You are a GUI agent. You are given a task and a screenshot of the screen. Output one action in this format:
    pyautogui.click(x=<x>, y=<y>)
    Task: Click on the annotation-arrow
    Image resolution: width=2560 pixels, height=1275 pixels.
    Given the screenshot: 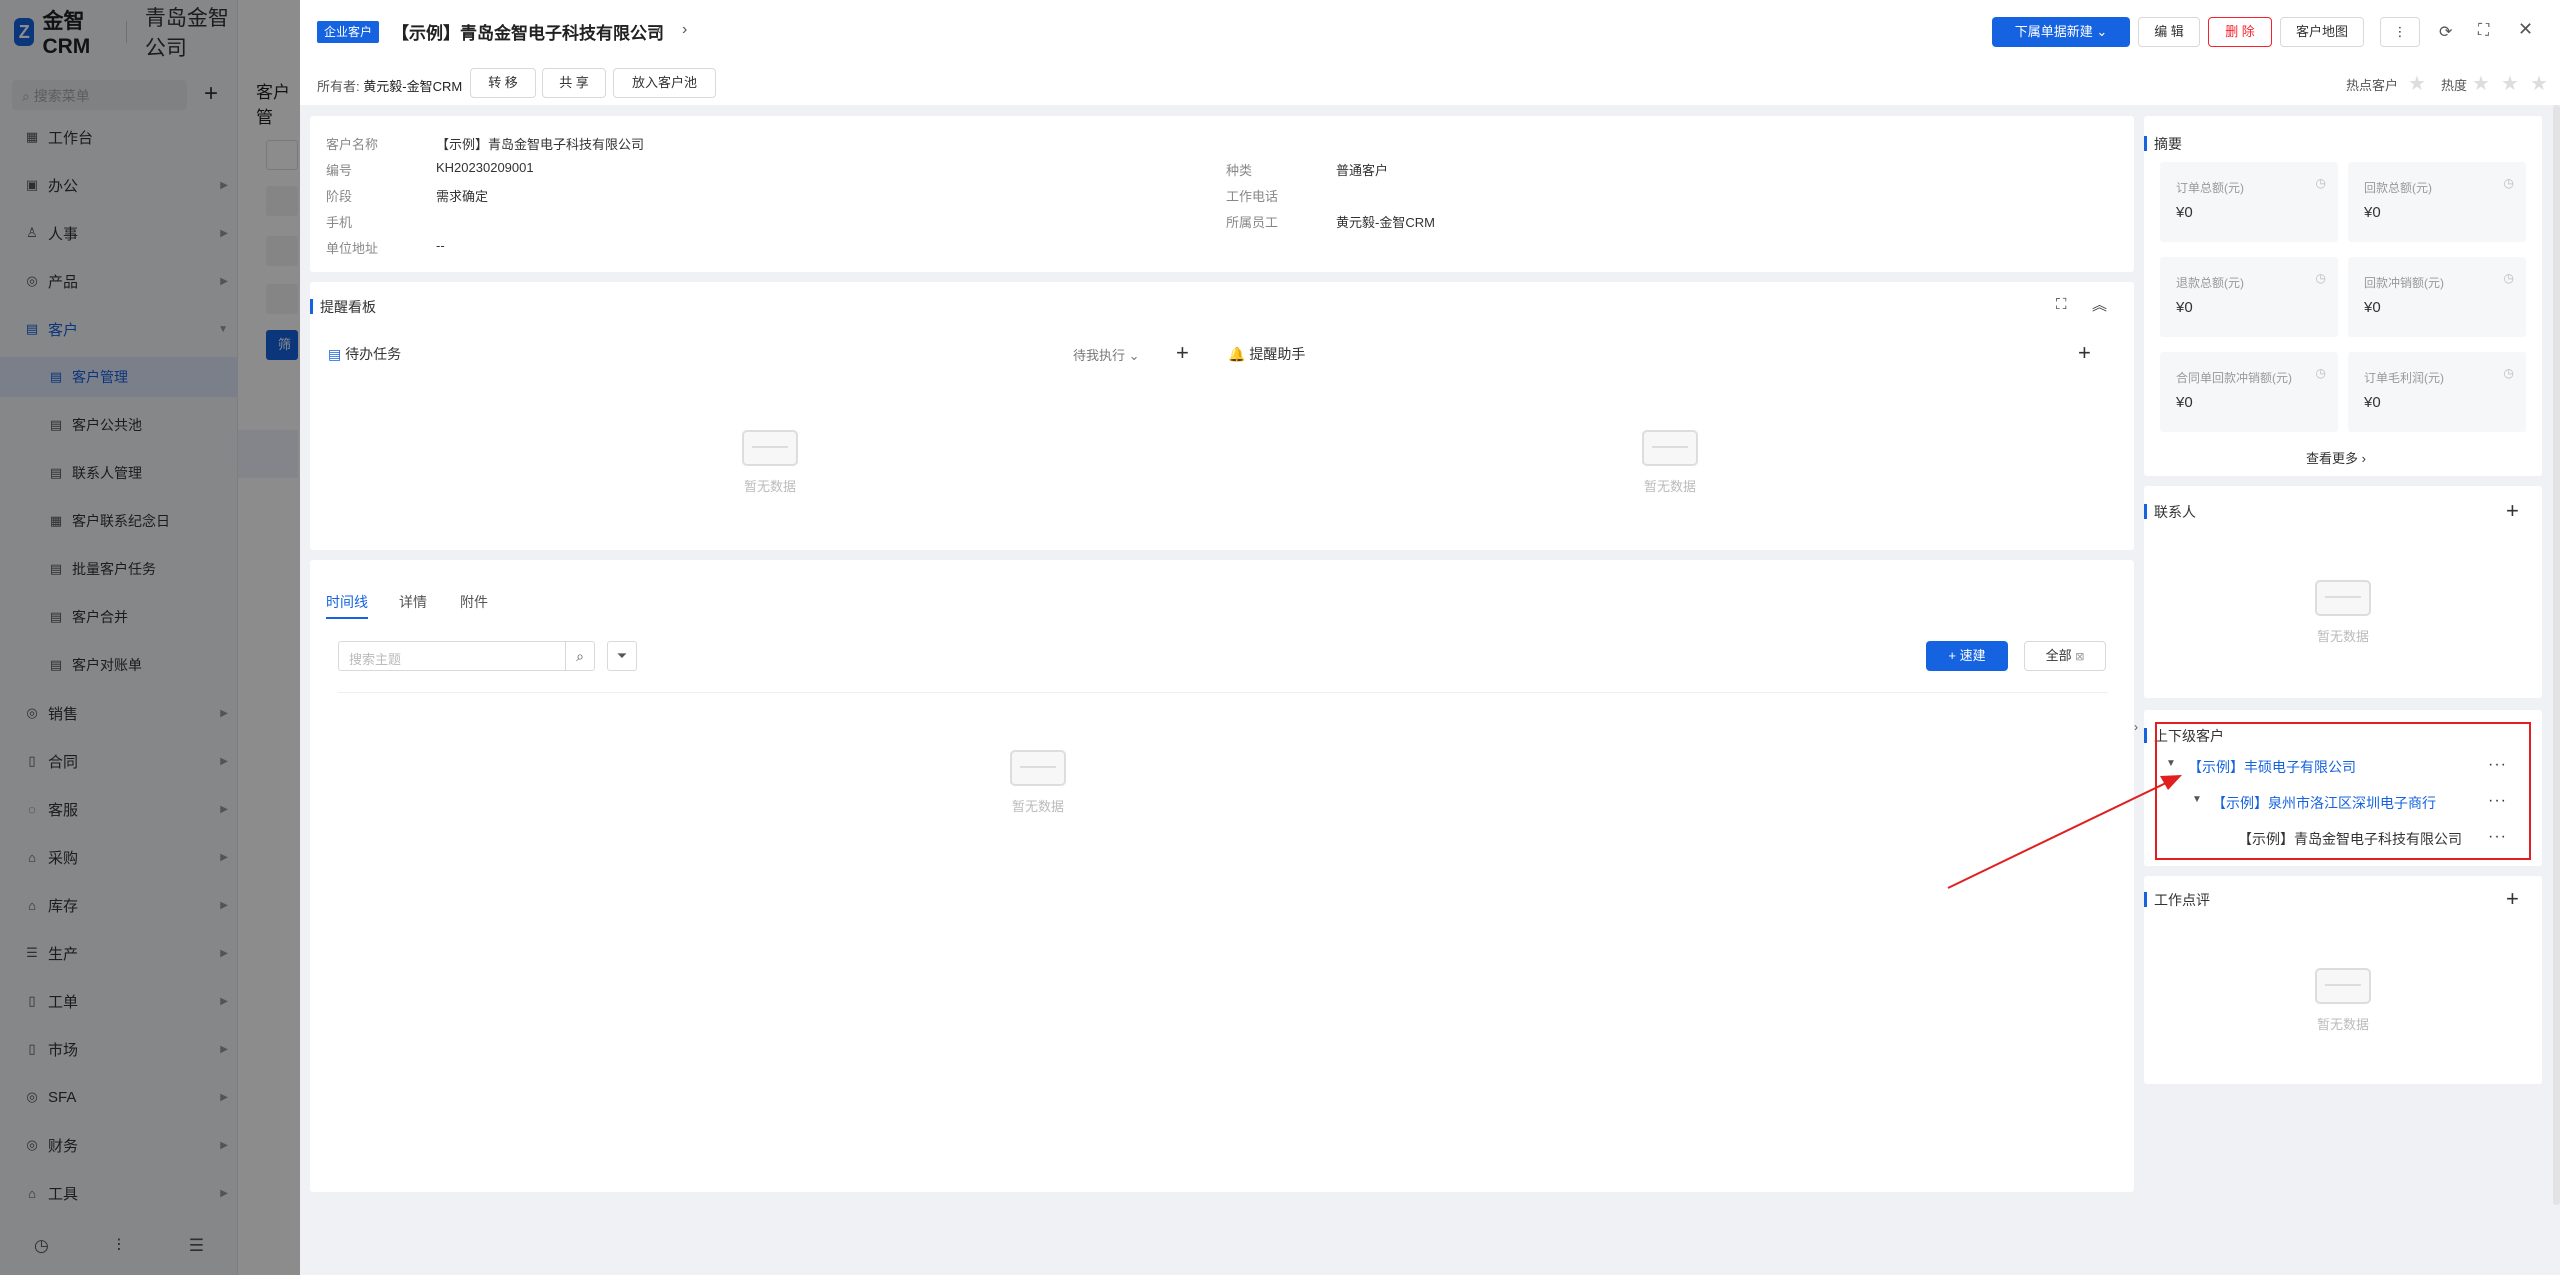 What is the action you would take?
    pyautogui.click(x=2064, y=832)
    